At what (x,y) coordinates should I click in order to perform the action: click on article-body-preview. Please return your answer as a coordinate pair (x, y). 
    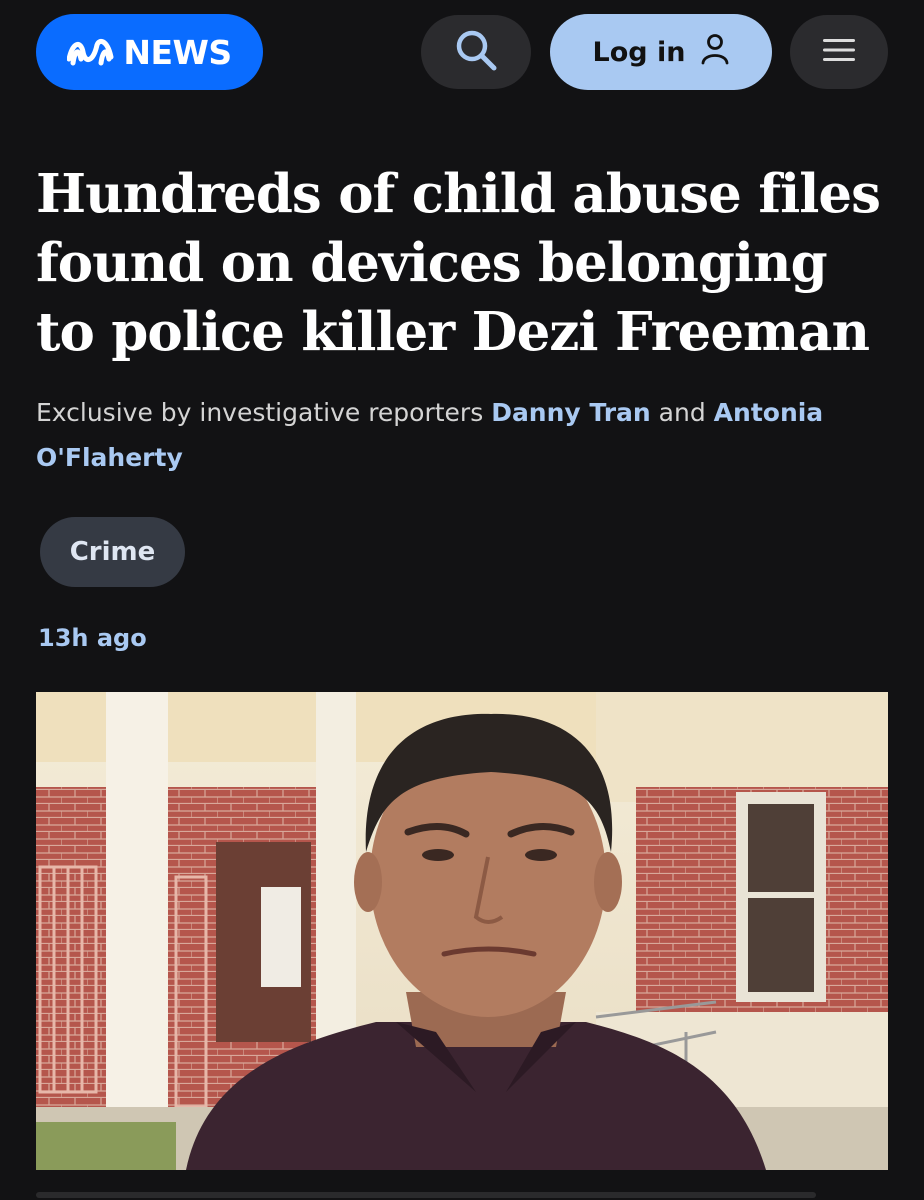
    Looking at the image, I should click on (462, 1193).